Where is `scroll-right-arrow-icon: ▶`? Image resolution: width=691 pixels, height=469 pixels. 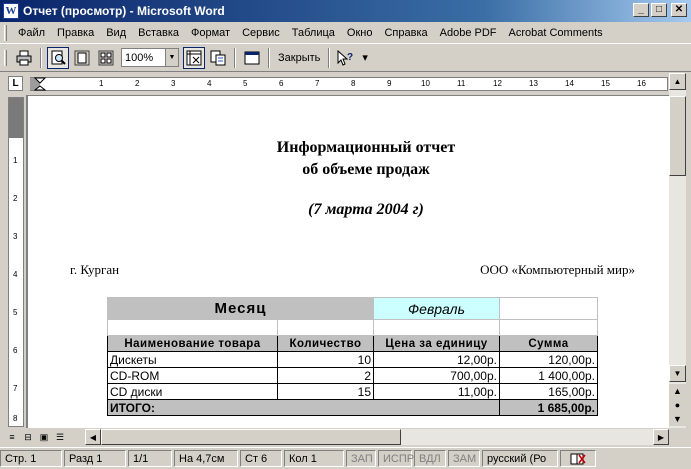 scroll-right-arrow-icon: ▶ is located at coordinates (661, 437).